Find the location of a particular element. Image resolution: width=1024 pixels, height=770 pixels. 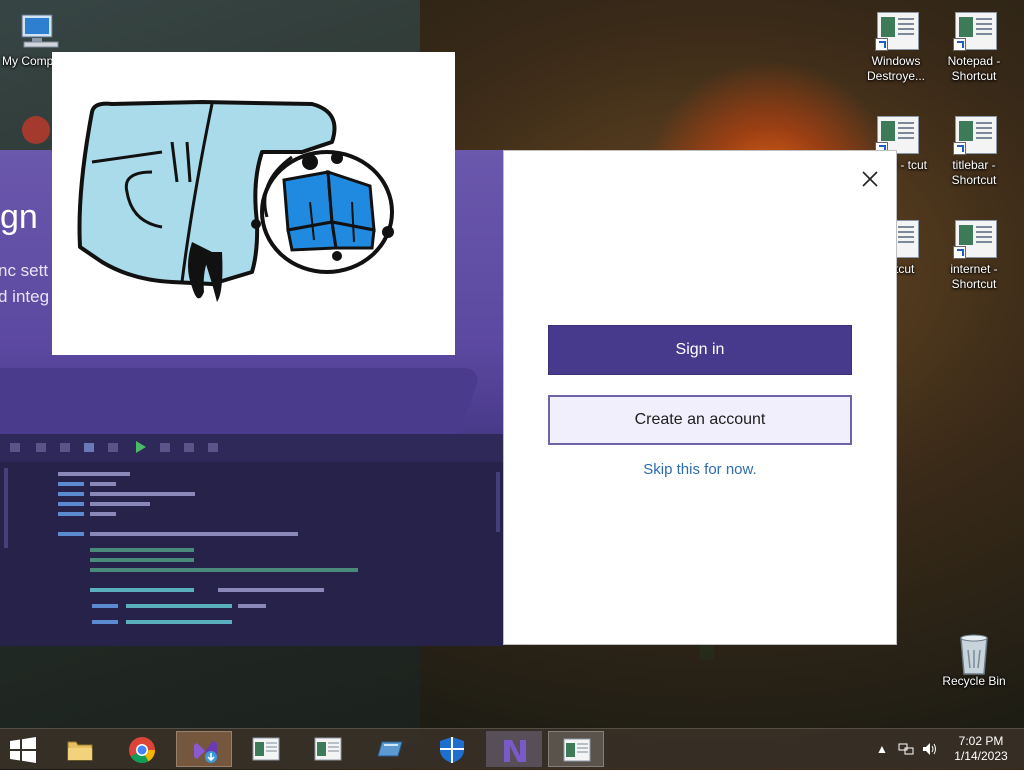

taskbar-drive is located at coordinates (390, 749).